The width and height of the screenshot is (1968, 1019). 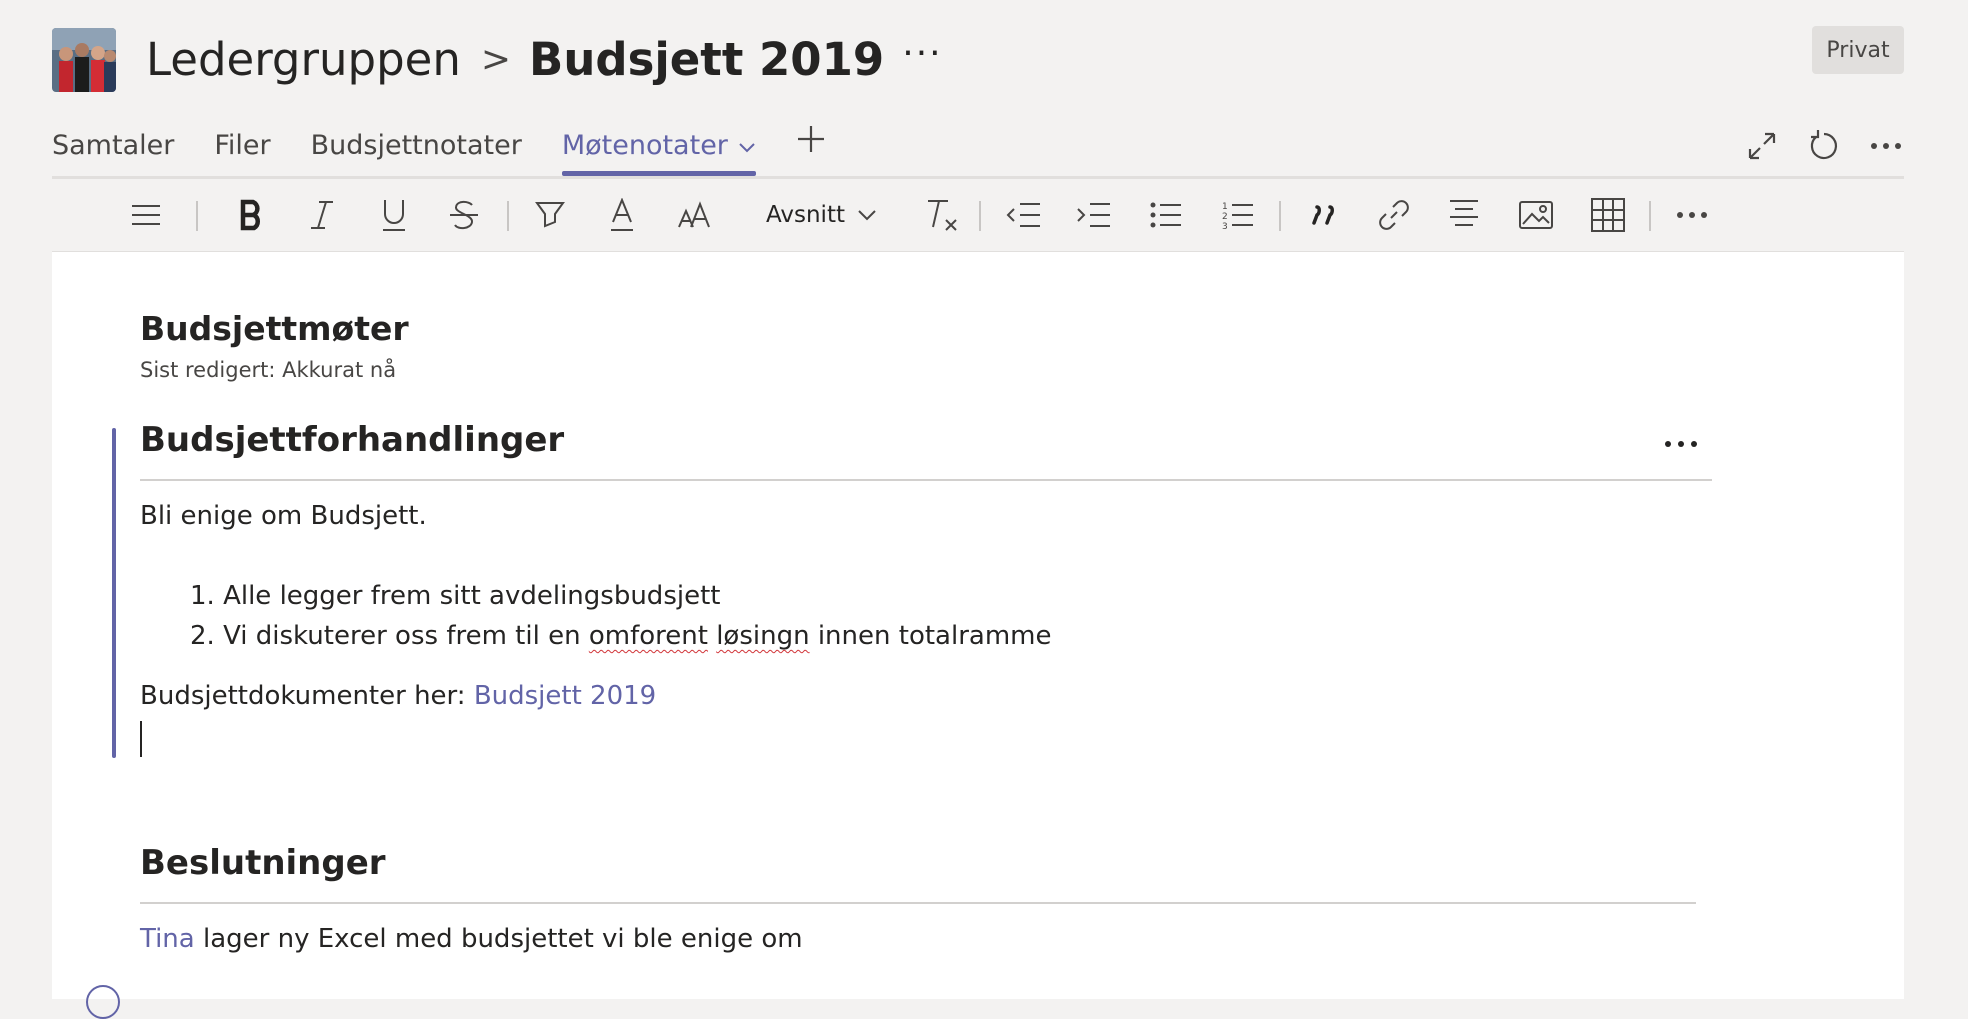 What do you see at coordinates (416, 146) in the screenshot?
I see `tab-budsjettnotater: Budsjettnotater` at bounding box center [416, 146].